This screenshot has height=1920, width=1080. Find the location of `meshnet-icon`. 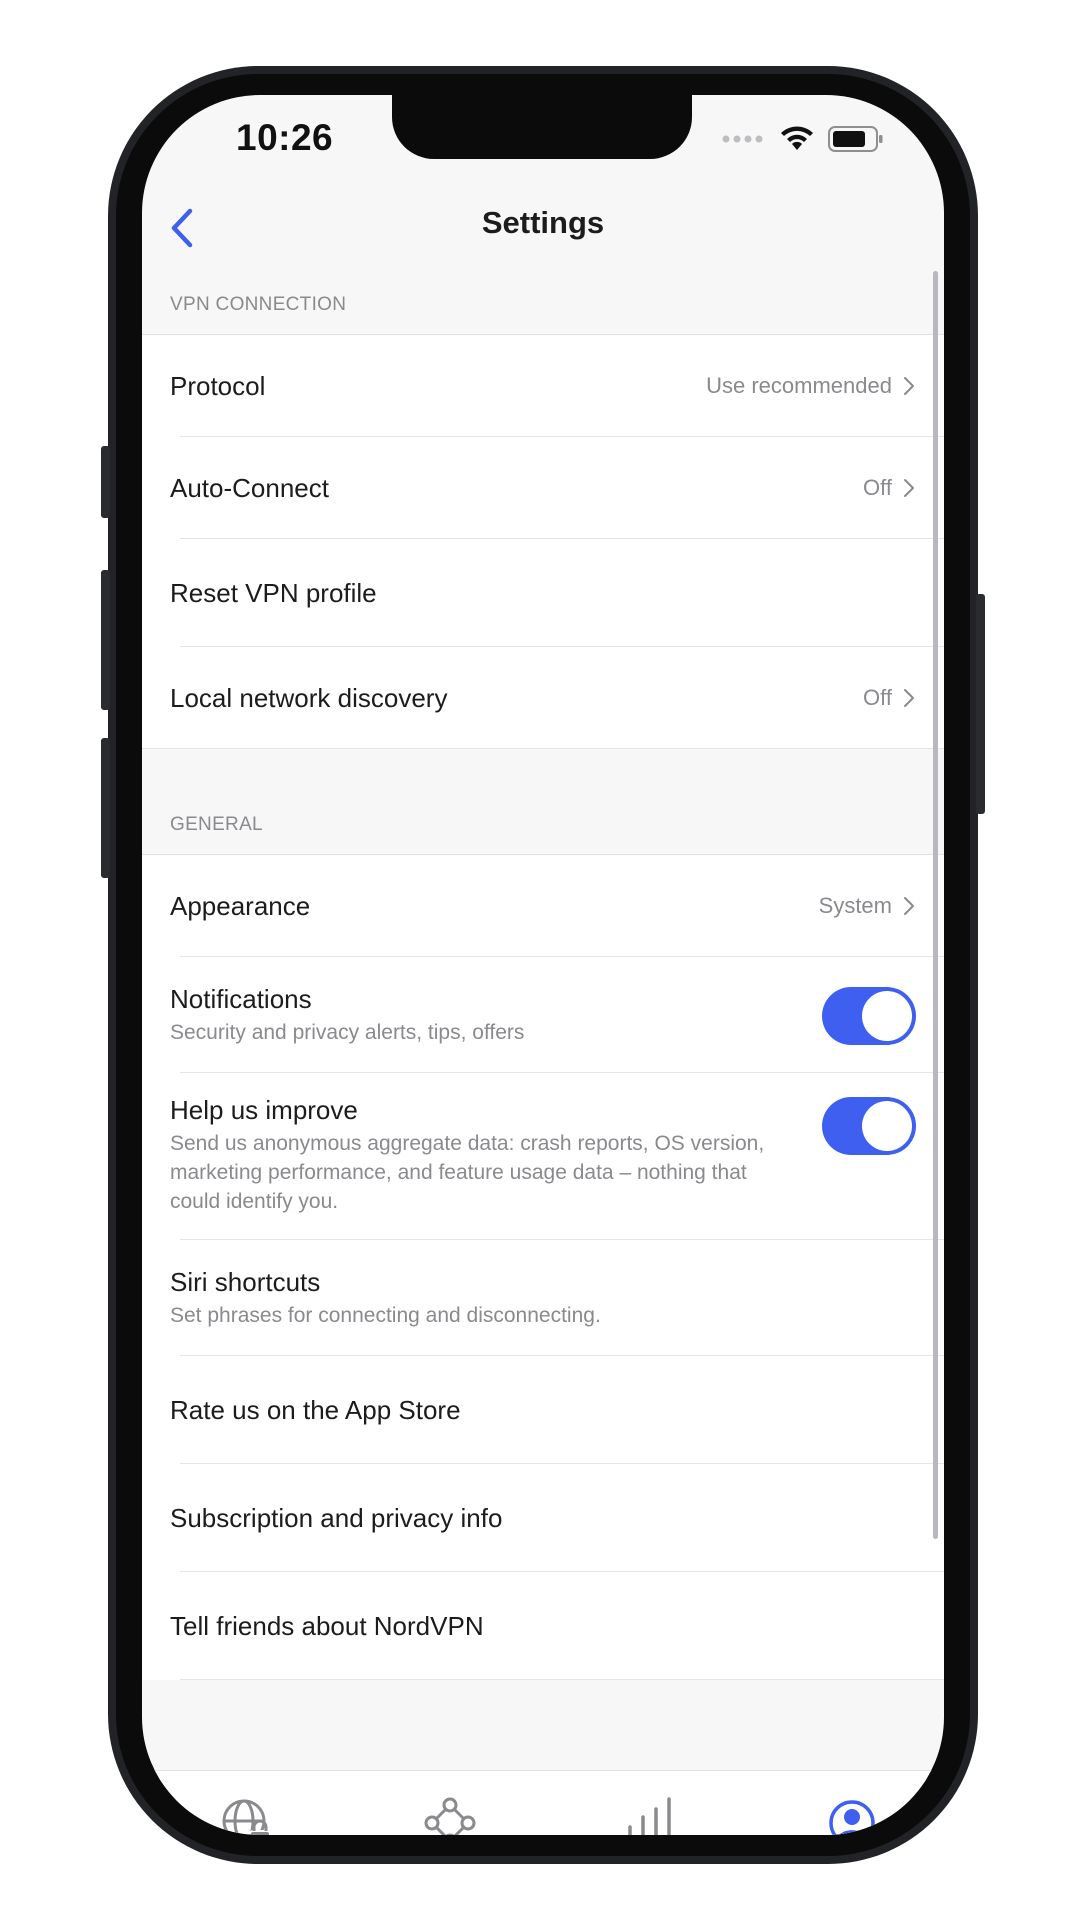

meshnet-icon is located at coordinates (450, 1816).